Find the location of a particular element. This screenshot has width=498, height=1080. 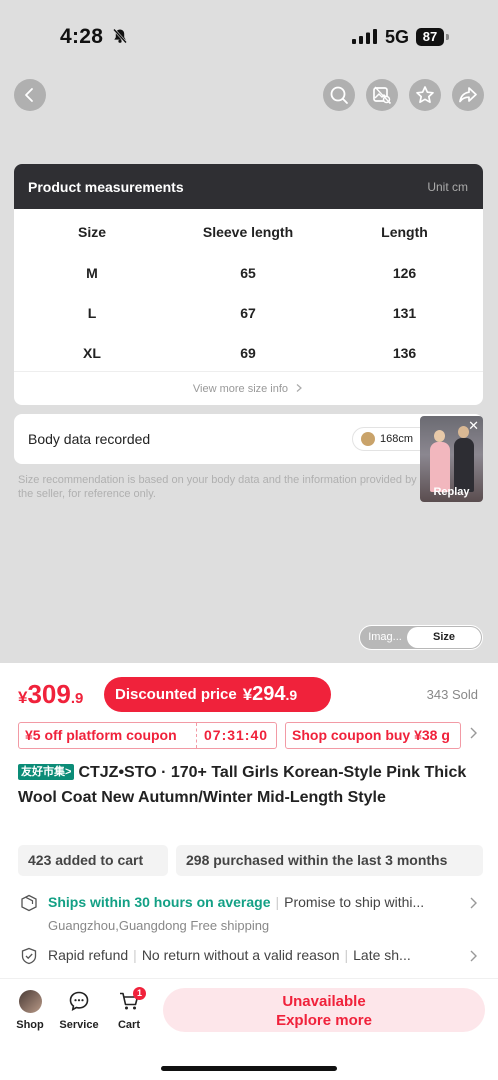

table-row: L 67 131 is located at coordinates (248, 313).